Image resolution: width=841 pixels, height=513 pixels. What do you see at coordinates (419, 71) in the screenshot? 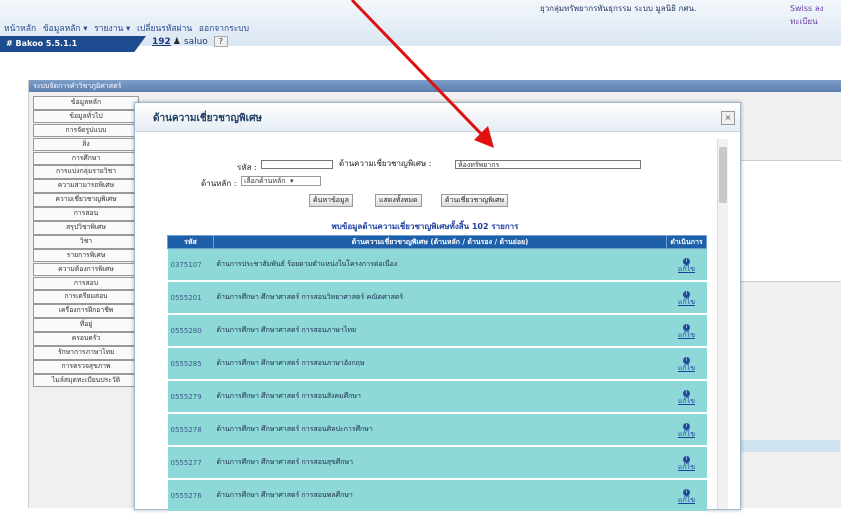
I see `arrow-shaft` at bounding box center [419, 71].